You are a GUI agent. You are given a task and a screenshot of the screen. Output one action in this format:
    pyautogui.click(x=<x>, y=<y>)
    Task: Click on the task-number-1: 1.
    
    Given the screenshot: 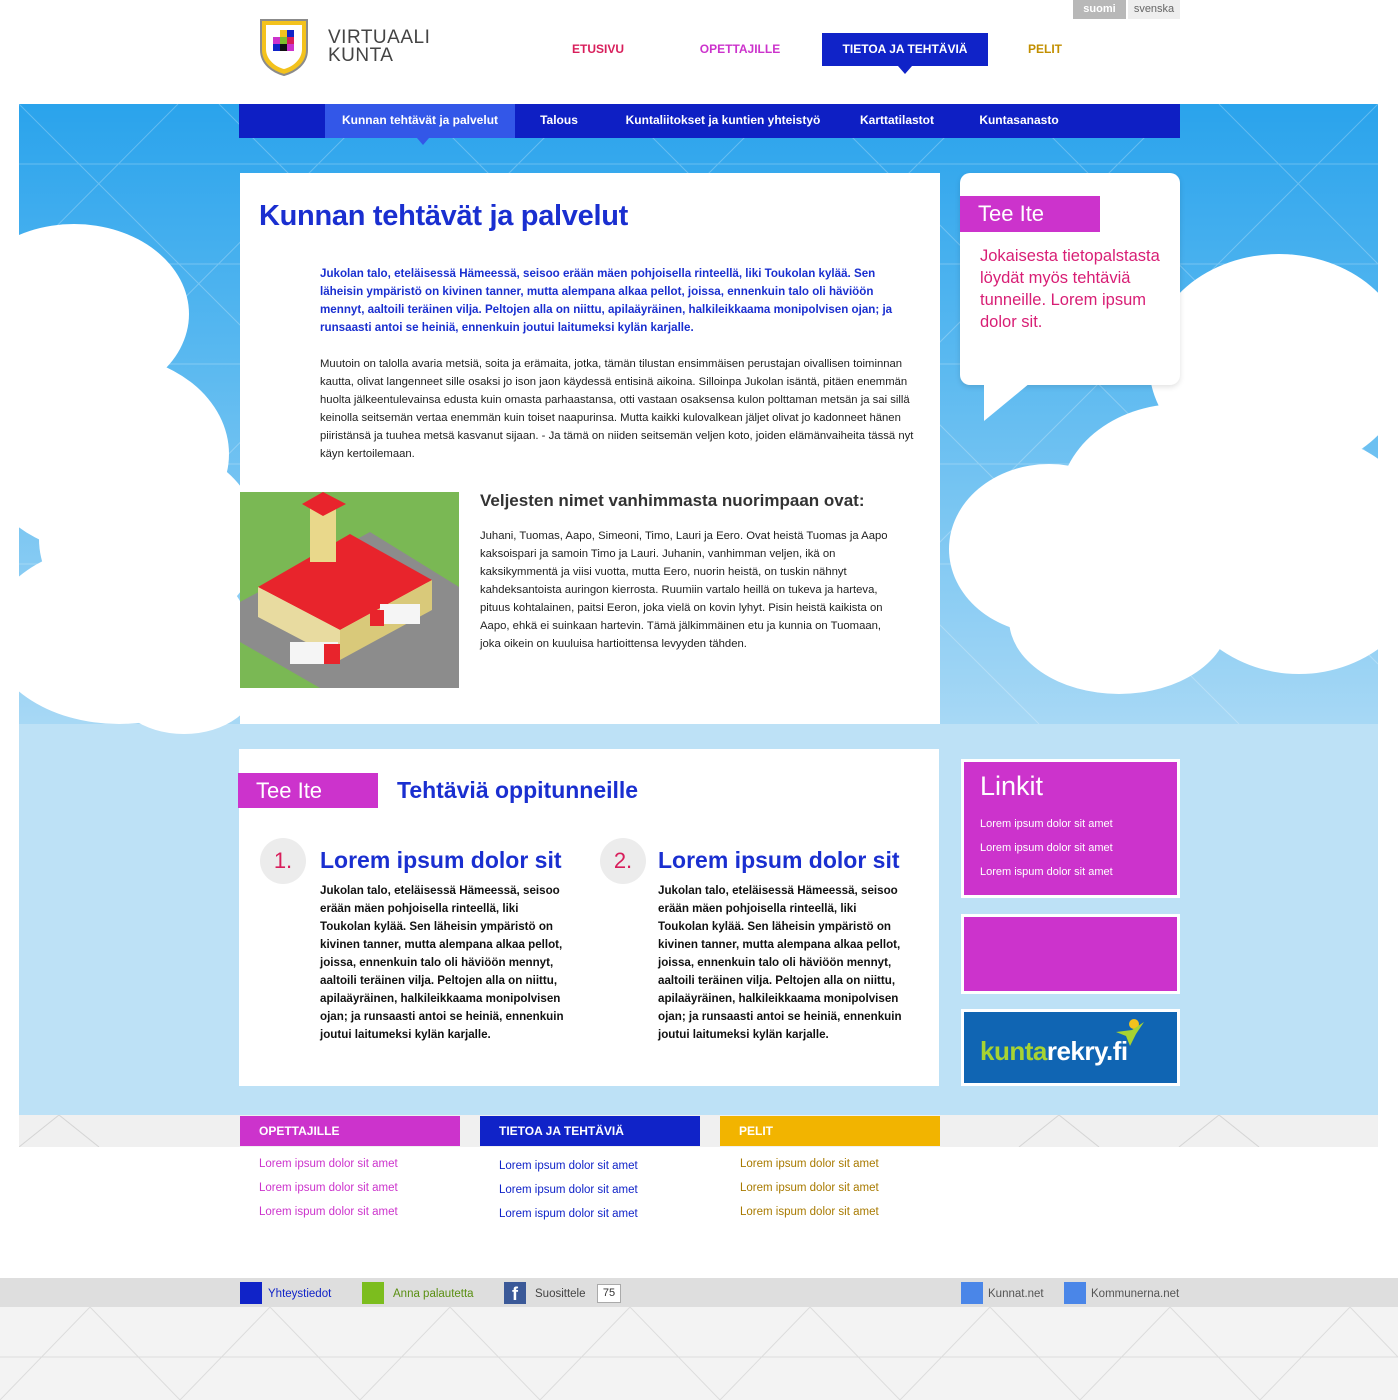 What is the action you would take?
    pyautogui.click(x=283, y=861)
    